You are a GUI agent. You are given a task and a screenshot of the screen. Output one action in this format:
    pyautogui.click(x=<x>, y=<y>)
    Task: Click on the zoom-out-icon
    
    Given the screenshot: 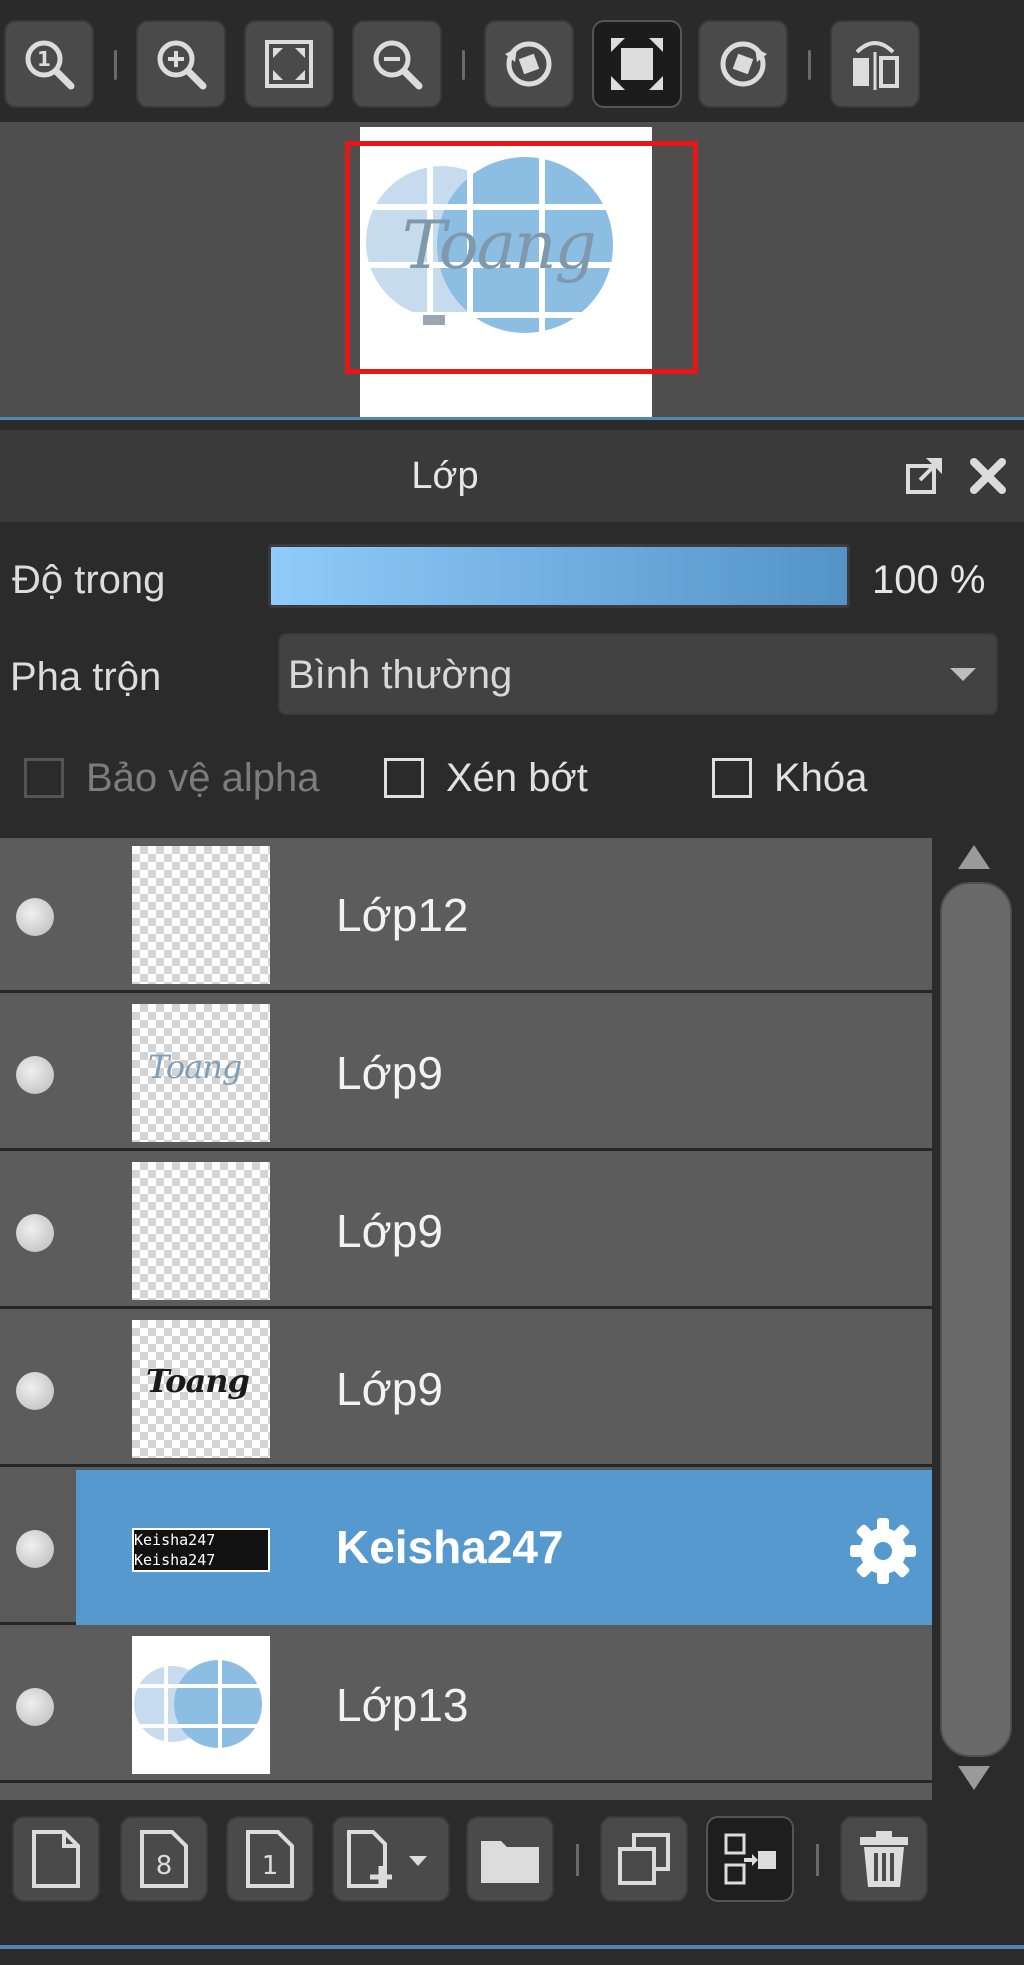 What is the action you would take?
    pyautogui.click(x=398, y=65)
    